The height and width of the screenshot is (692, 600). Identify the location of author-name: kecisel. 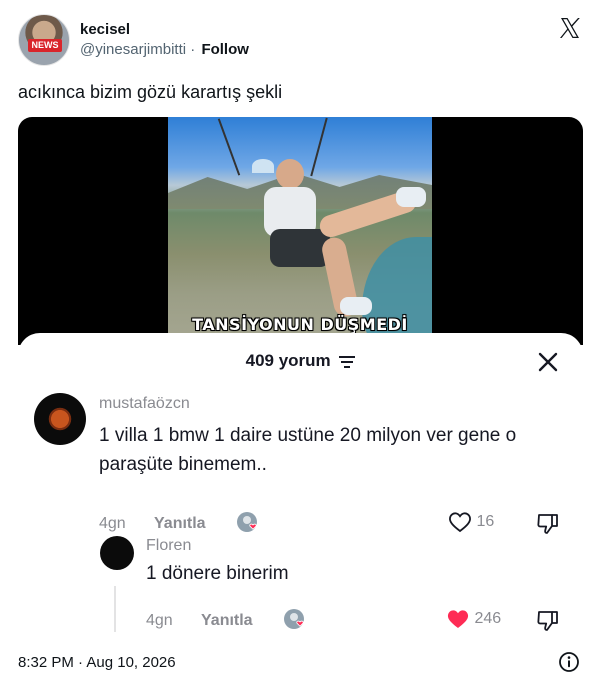
(105, 29).